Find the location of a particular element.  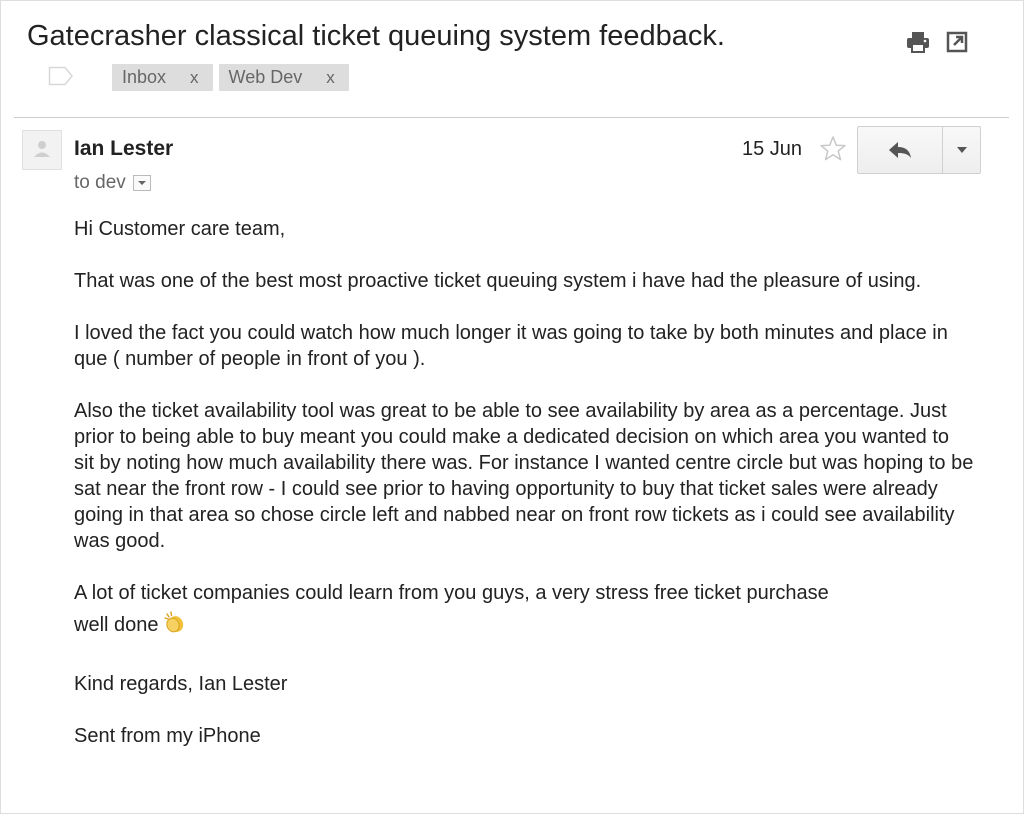

recipient-line: to dev is located at coordinates (112, 183).